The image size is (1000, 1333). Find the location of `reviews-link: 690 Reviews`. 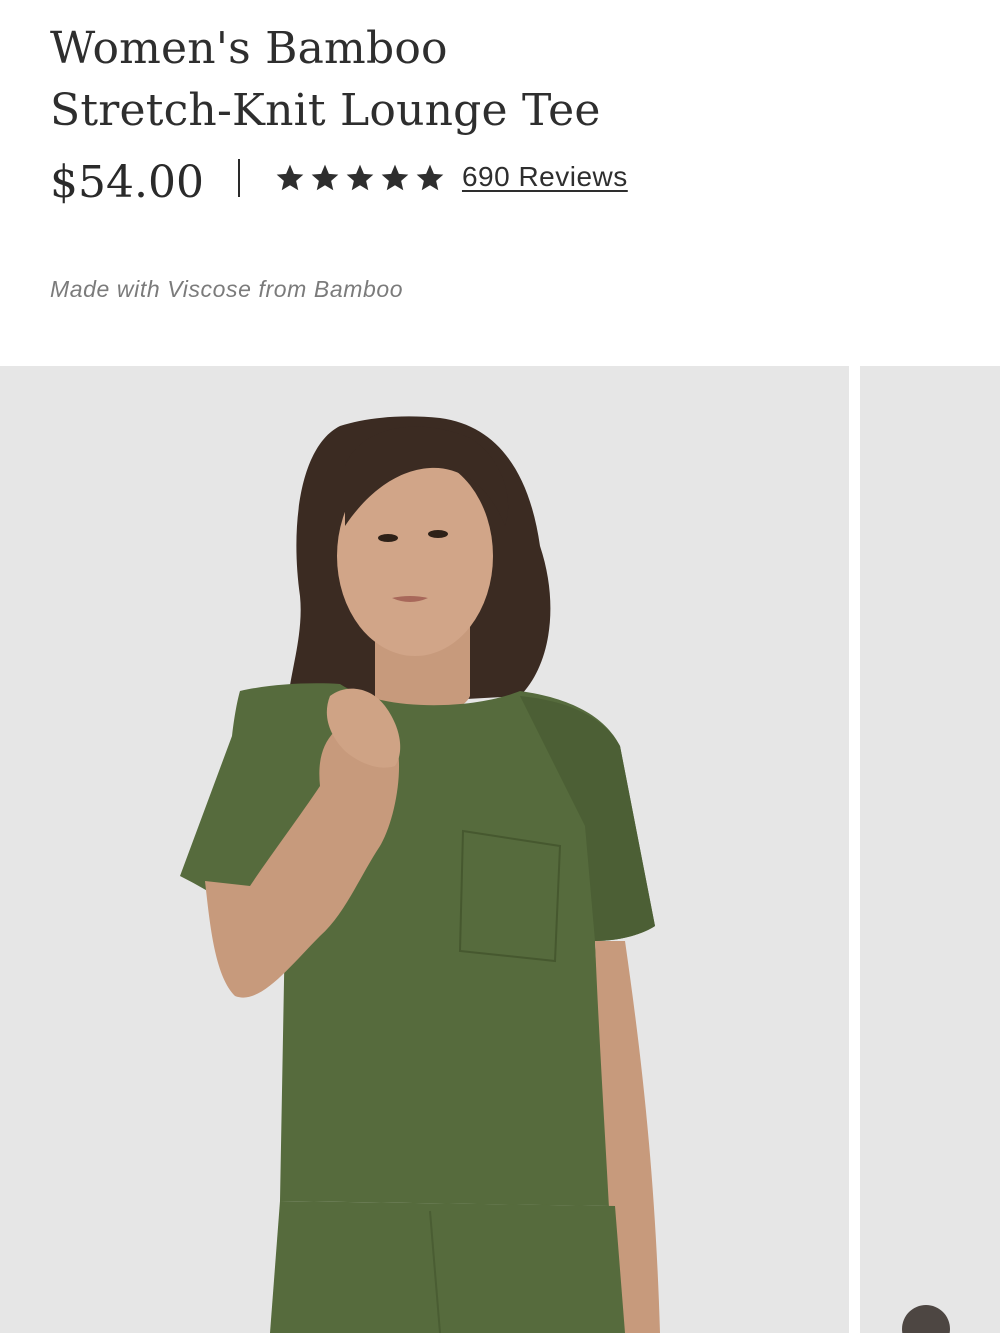

reviews-link: 690 Reviews is located at coordinates (545, 177).